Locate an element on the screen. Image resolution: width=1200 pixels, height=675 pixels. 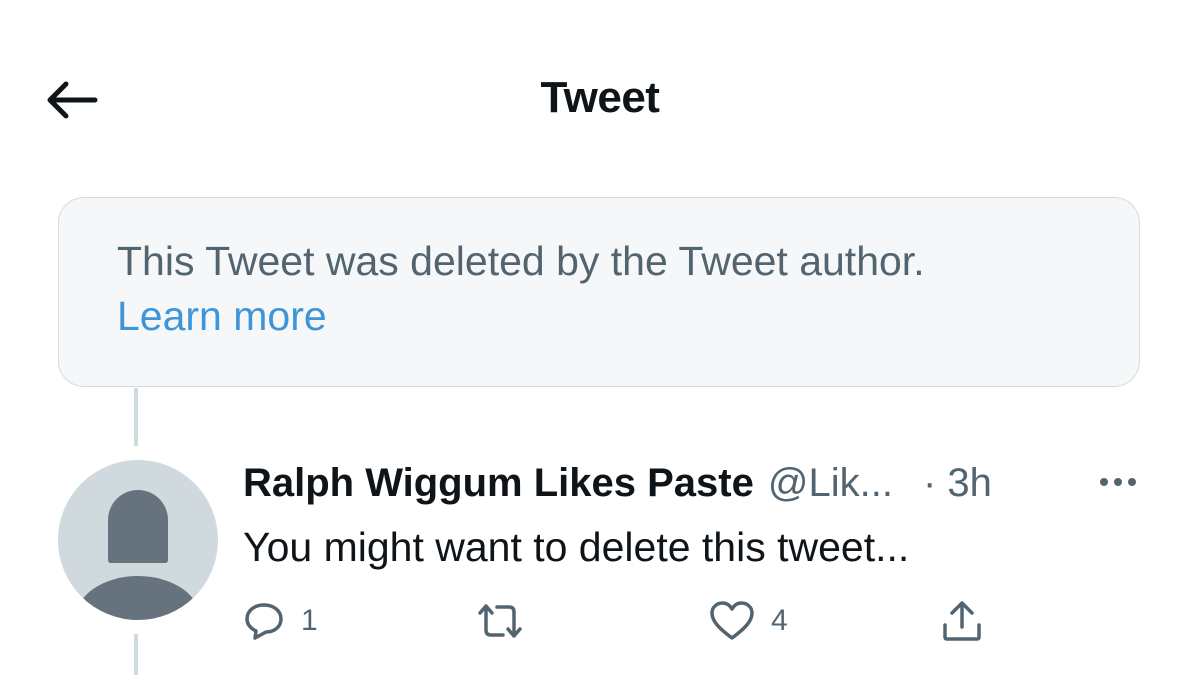
like-button: 4 is located at coordinates (748, 621).